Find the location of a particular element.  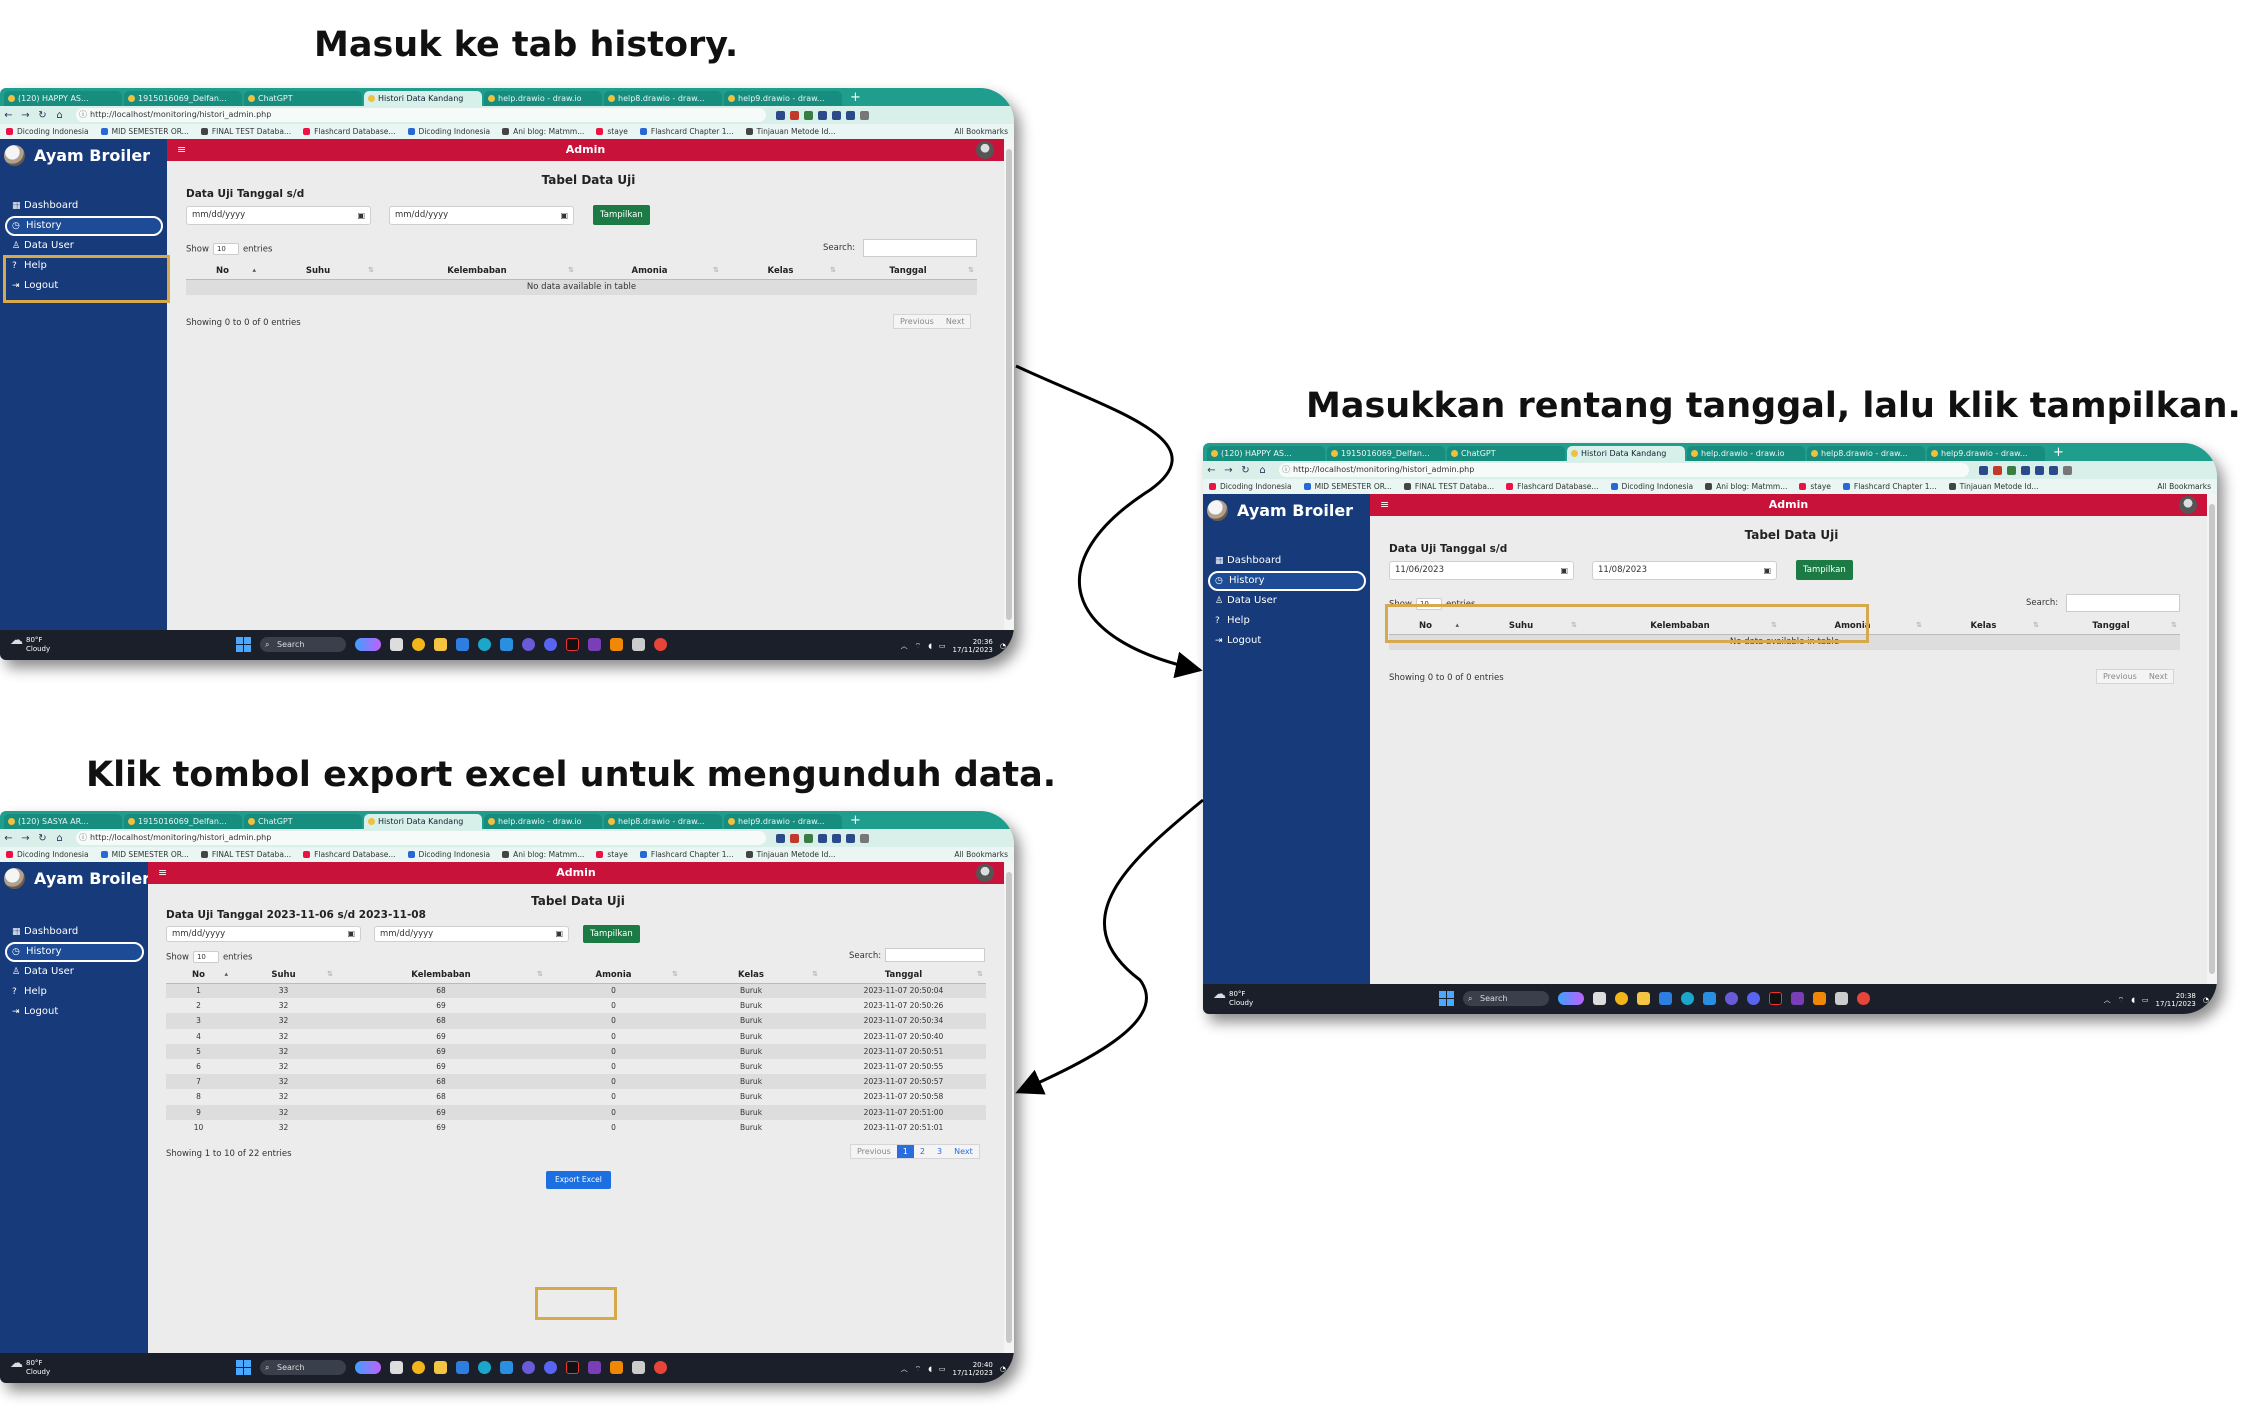

flow-arrows is located at coordinates (1109, 729).